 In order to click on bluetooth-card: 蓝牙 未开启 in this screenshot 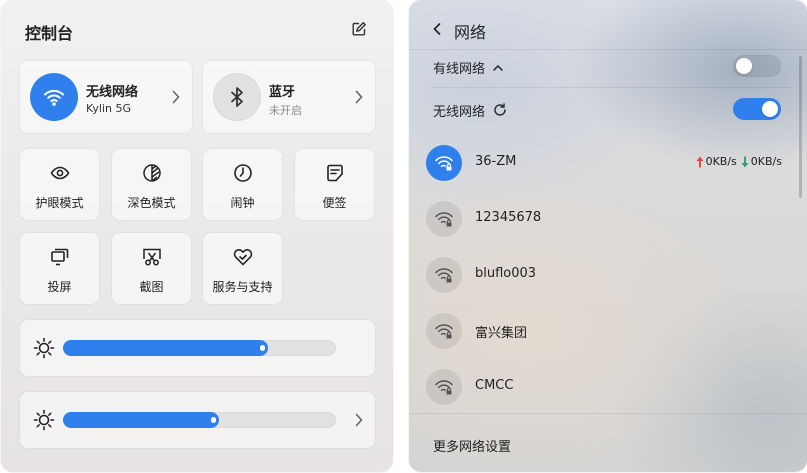, I will do `click(289, 97)`.